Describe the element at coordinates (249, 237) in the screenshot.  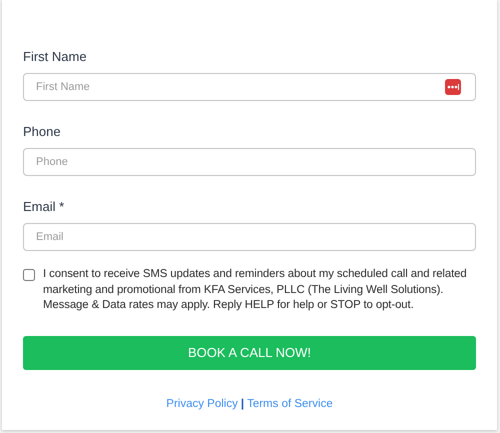
I see `input-field: Email` at that location.